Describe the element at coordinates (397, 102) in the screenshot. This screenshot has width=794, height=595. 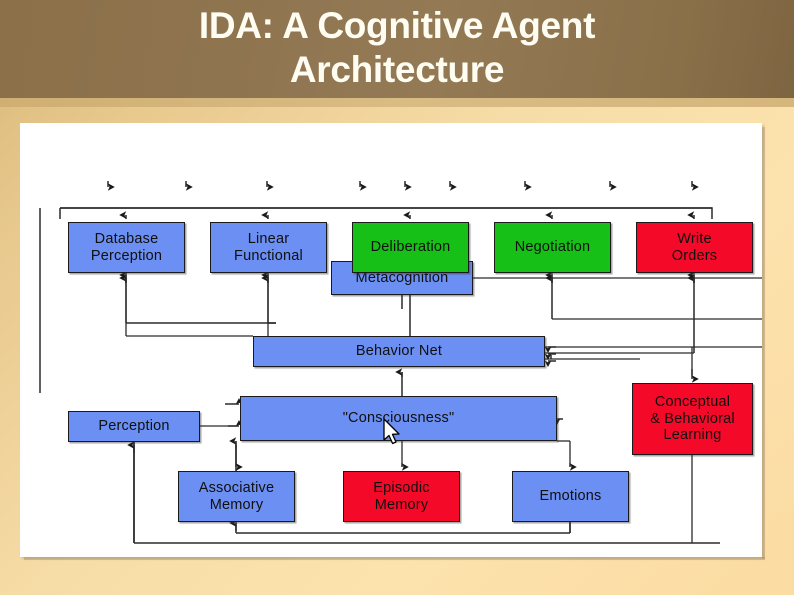
I see `banner-underline` at that location.